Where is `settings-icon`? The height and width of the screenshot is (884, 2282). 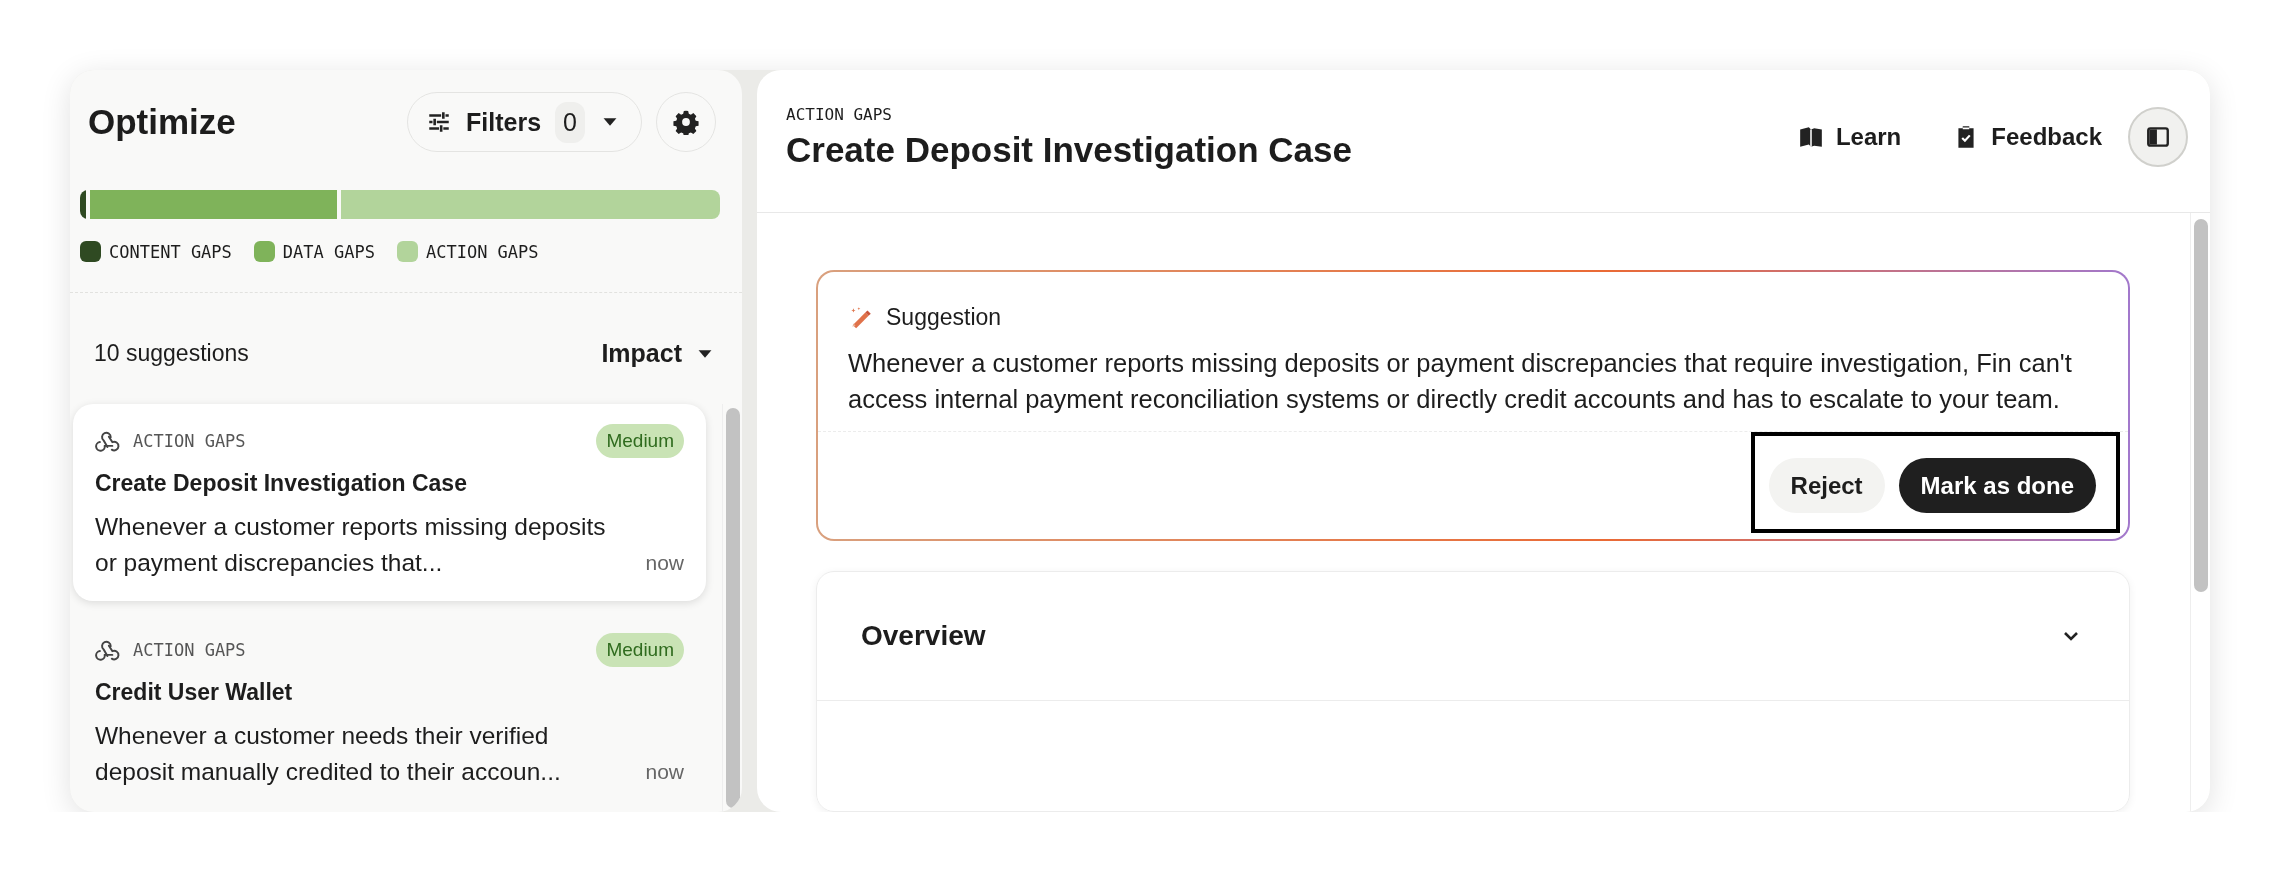
settings-icon is located at coordinates (686, 122).